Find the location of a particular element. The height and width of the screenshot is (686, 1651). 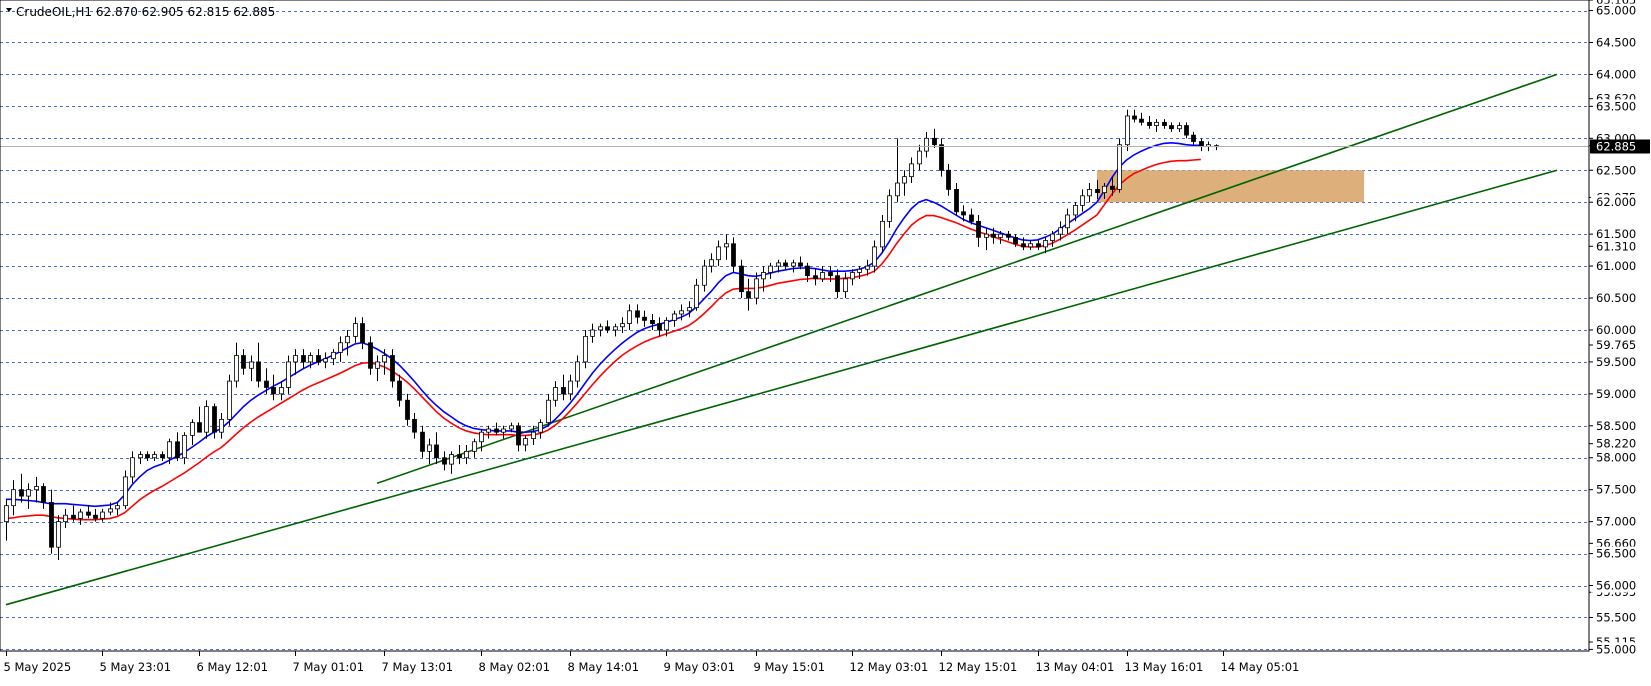

time-label: 13 May 04:01 is located at coordinates (1075, 667).